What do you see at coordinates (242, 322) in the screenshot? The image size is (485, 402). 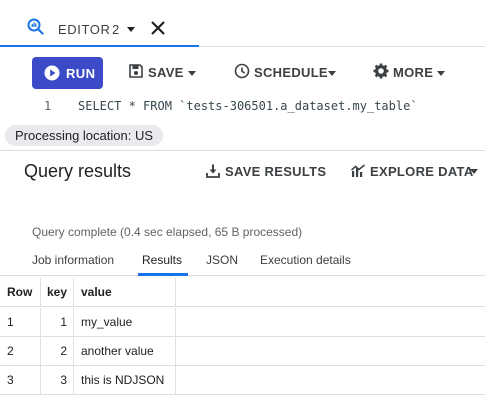 I see `table-row: 1 1 my_value` at bounding box center [242, 322].